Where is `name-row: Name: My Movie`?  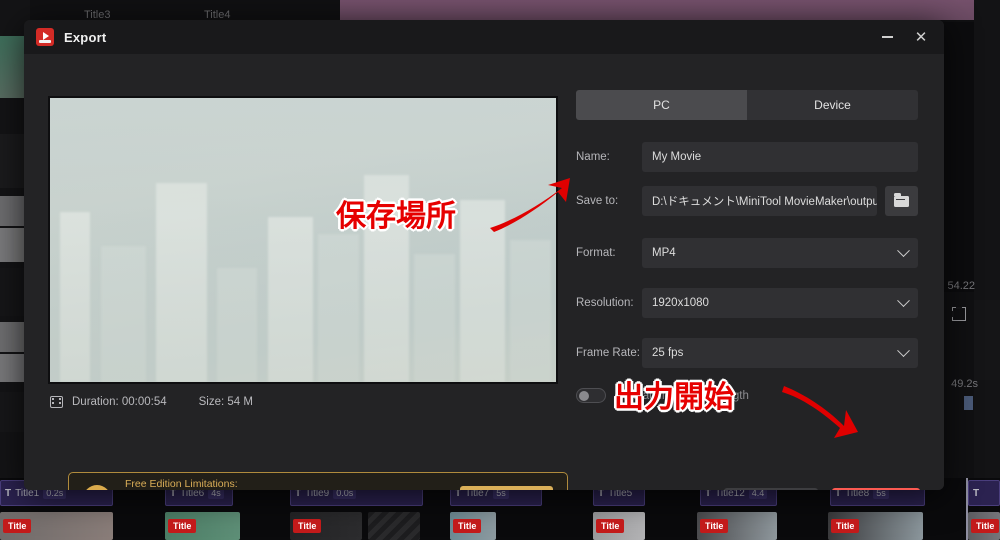
name-row: Name: My Movie is located at coordinates (747, 157).